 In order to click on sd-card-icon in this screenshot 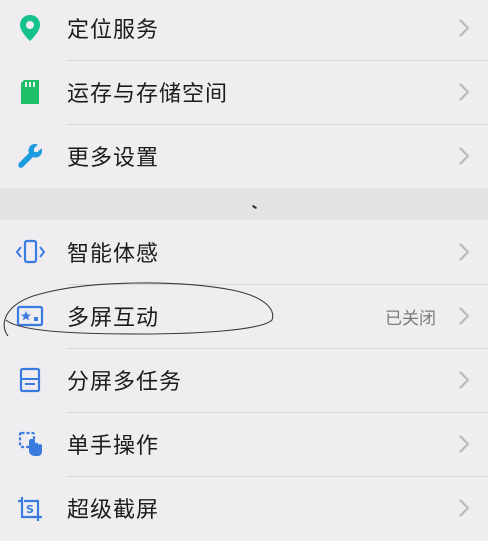, I will do `click(30, 92)`.